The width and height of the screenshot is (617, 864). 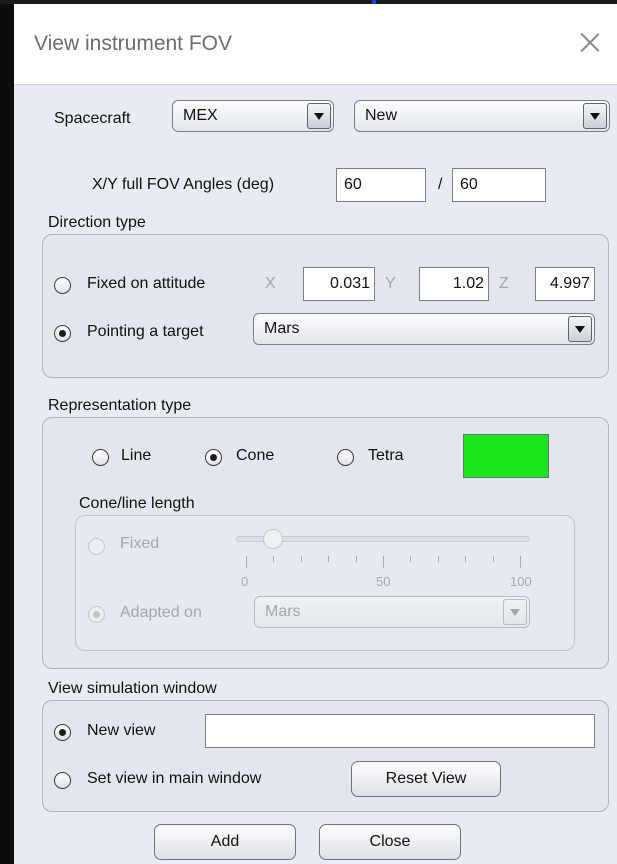 What do you see at coordinates (62, 780) in the screenshot?
I see `set-view-main-radio` at bounding box center [62, 780].